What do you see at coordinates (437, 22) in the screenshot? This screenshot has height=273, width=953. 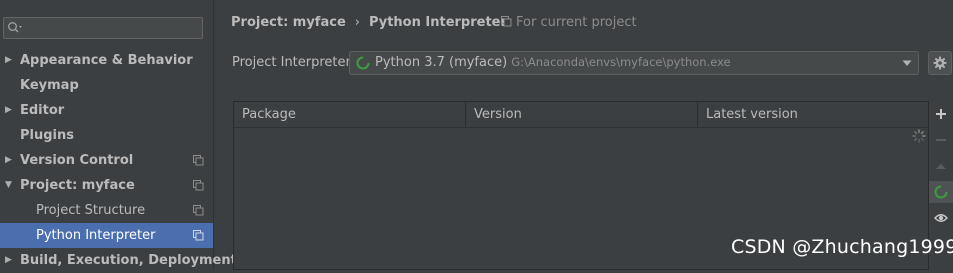 I see `breadcrumb-current: Python Interpreter` at bounding box center [437, 22].